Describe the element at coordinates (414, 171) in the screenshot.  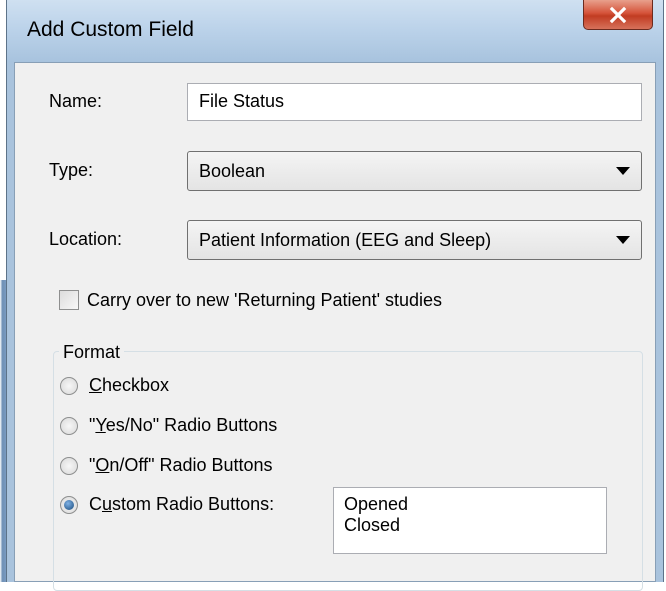
I see `type-dropdown: Boolean` at that location.